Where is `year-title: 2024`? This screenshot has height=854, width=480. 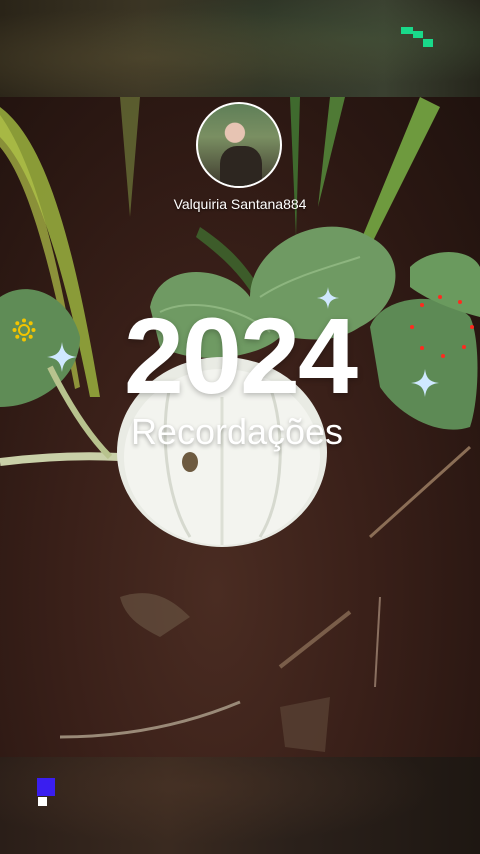
year-title: 2024 is located at coordinates (240, 355).